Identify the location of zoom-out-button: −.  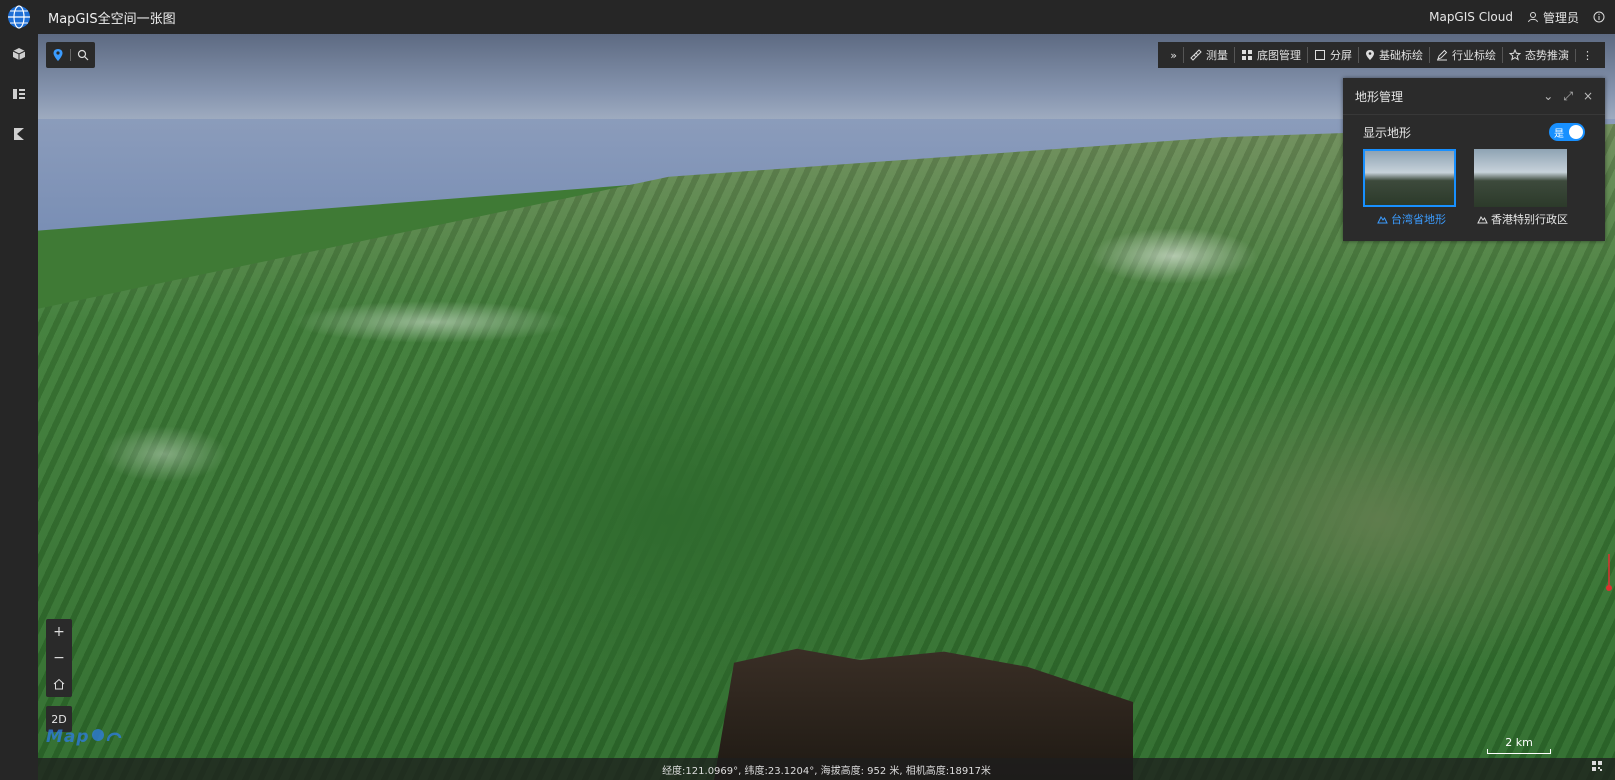
(59, 658).